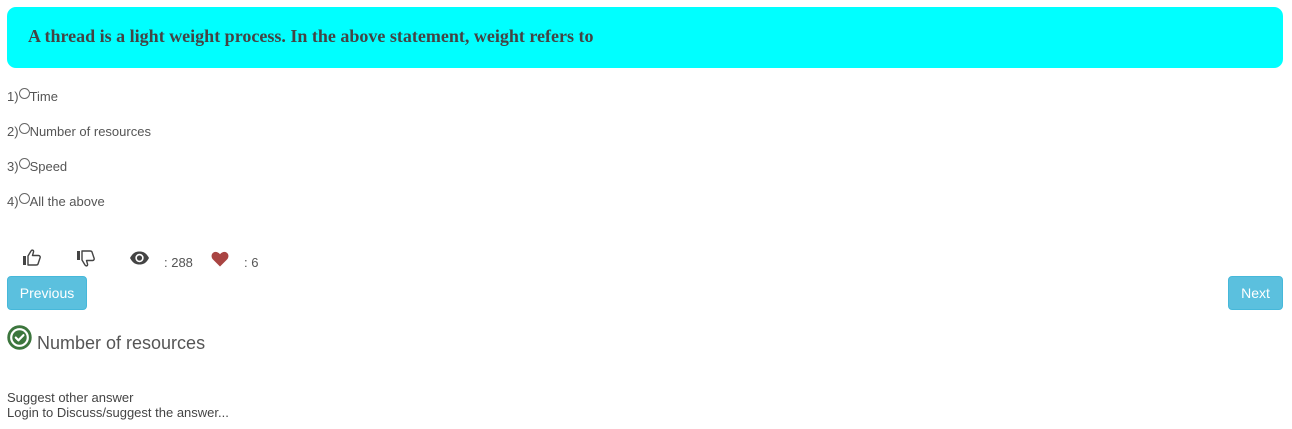 Image resolution: width=1292 pixels, height=429 pixels. I want to click on correct-answer: Number of resources, so click(106, 340).